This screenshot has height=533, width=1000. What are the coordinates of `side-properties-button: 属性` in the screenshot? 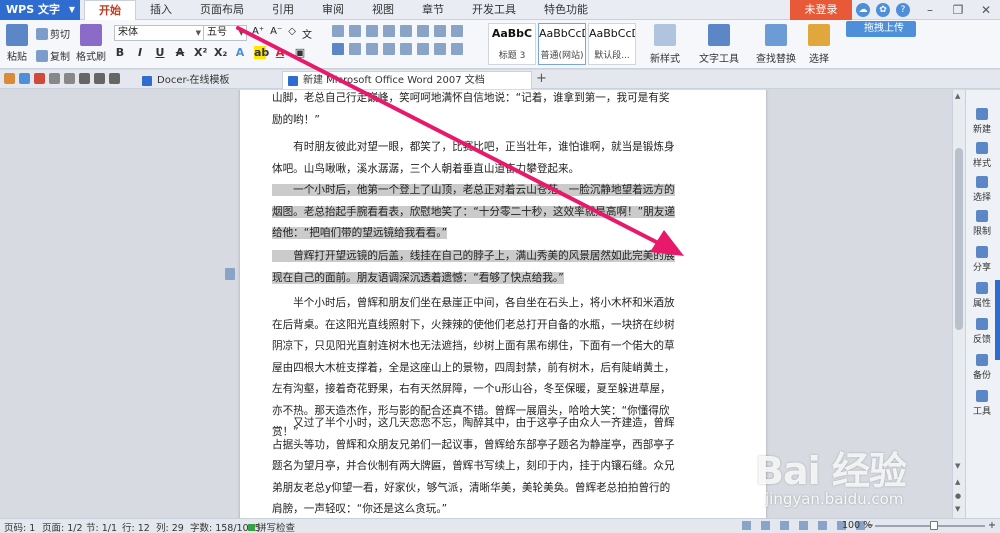 It's located at (982, 295).